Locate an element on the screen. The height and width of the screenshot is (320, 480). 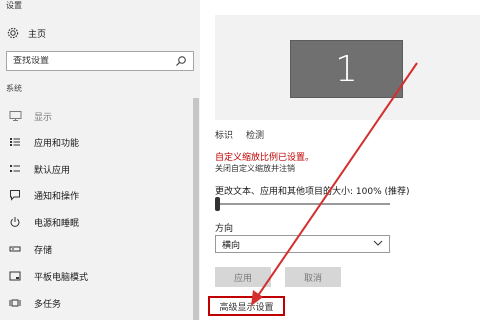
search-icon is located at coordinates (181, 61).